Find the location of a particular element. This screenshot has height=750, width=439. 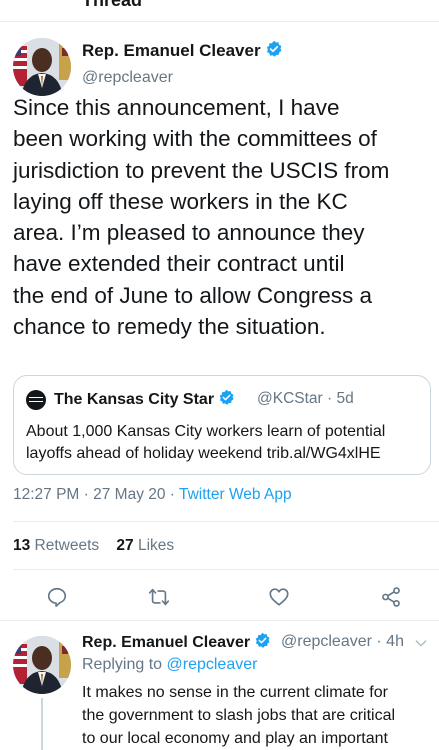

tweet-text-line: area. I’m pleased to announce they is located at coordinates (189, 233).